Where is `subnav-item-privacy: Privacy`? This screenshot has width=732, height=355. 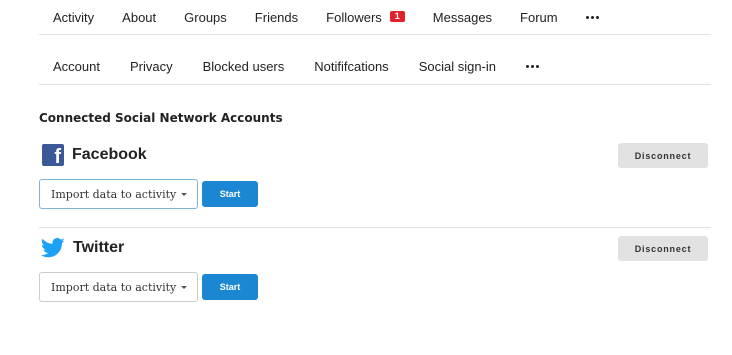
subnav-item-privacy: Privacy is located at coordinates (151, 67).